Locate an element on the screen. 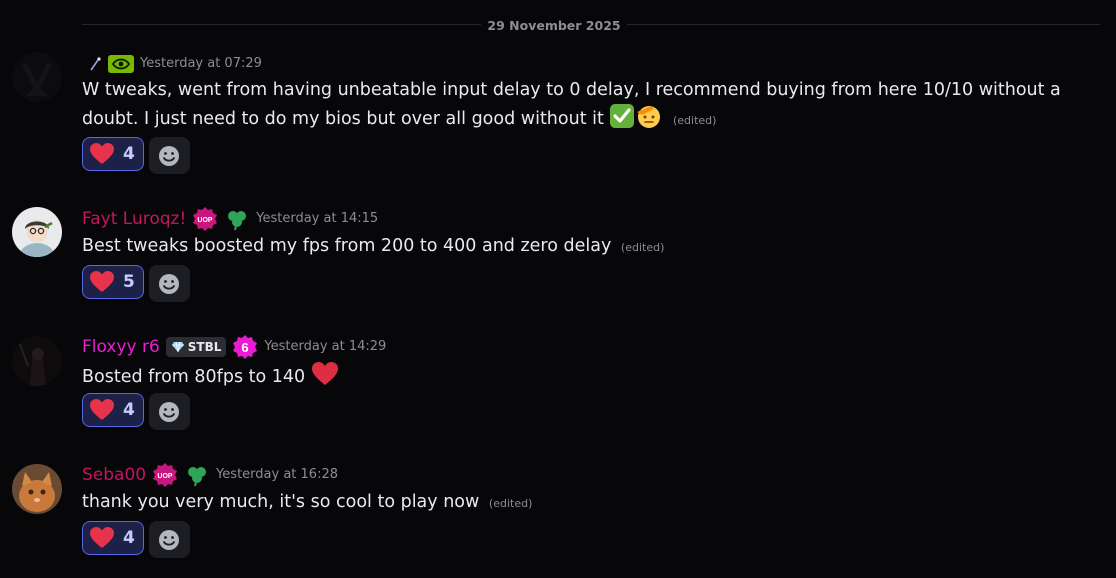 The image size is (1116, 578). message-header: Floxyy r6 STBL 6 Yesterday at 14:29 is located at coordinates (234, 347).